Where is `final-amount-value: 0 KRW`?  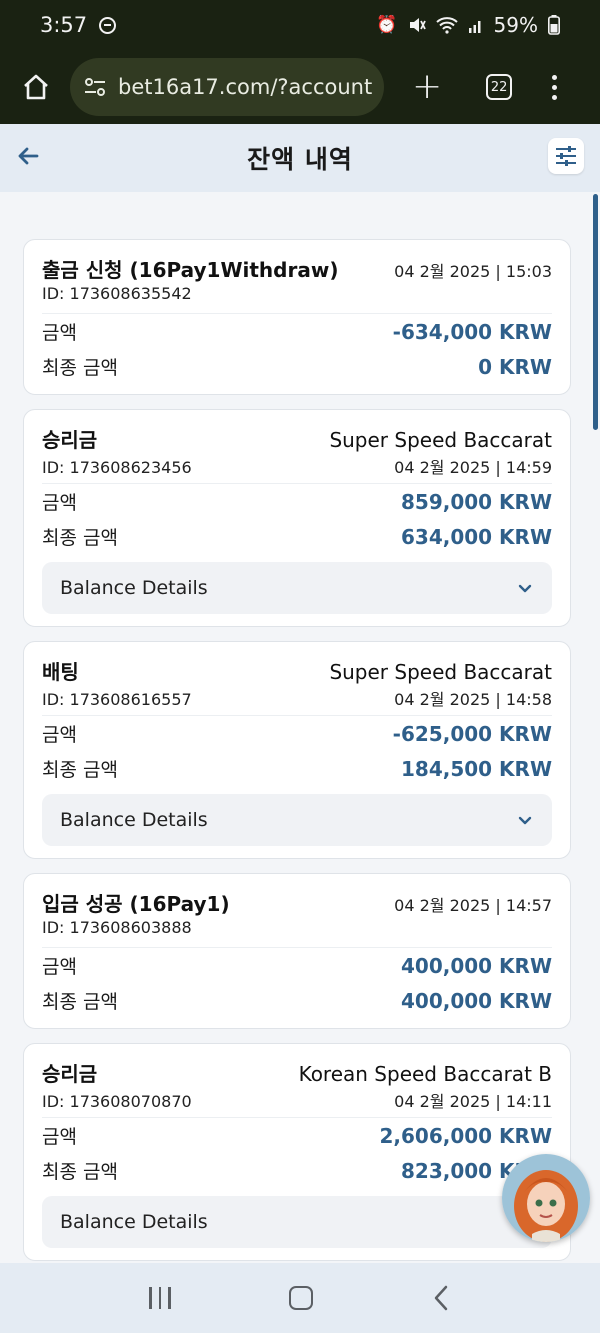 final-amount-value: 0 KRW is located at coordinates (515, 366).